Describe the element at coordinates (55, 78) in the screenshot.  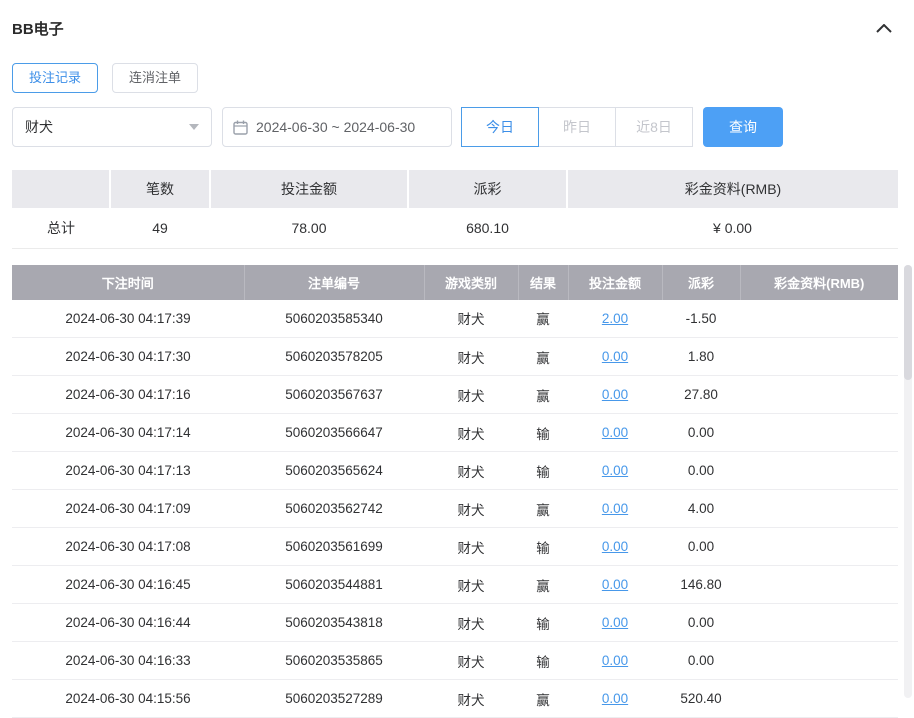
I see `tab-bet-records: 投注记录` at that location.